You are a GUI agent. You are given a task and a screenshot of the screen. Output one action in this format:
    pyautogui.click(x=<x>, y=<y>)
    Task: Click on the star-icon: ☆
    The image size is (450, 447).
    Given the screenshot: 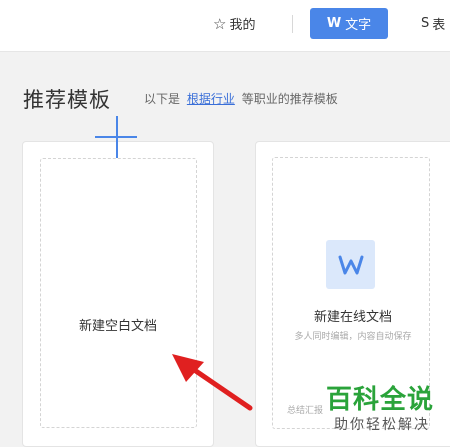 What is the action you would take?
    pyautogui.click(x=220, y=23)
    